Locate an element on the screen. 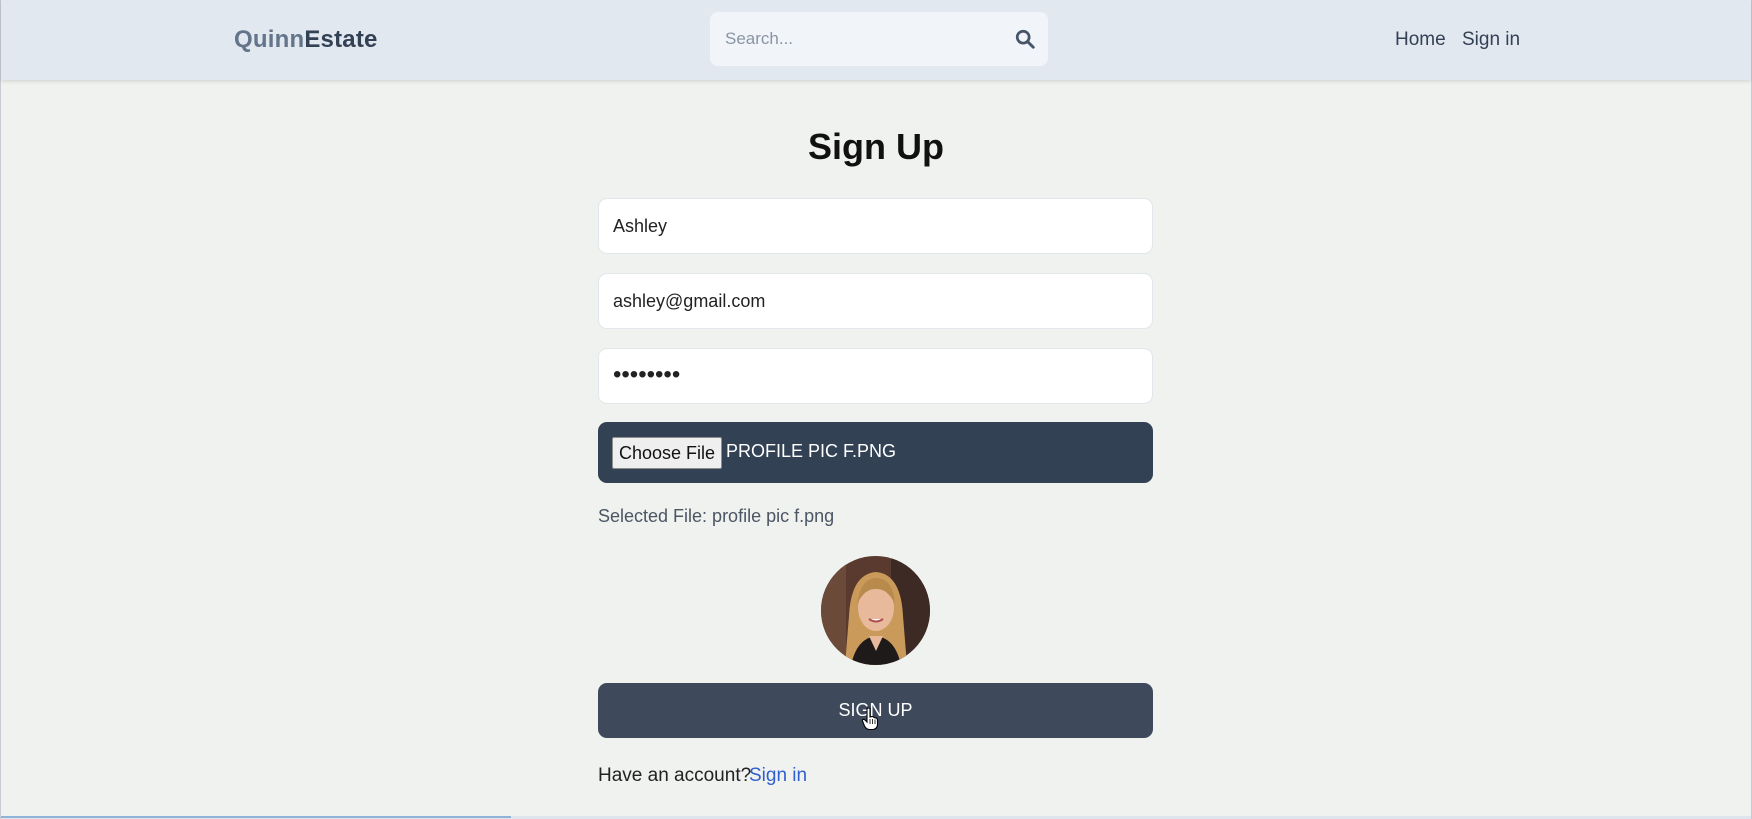 The height and width of the screenshot is (819, 1752). choose-file-button: Choose File is located at coordinates (667, 453).